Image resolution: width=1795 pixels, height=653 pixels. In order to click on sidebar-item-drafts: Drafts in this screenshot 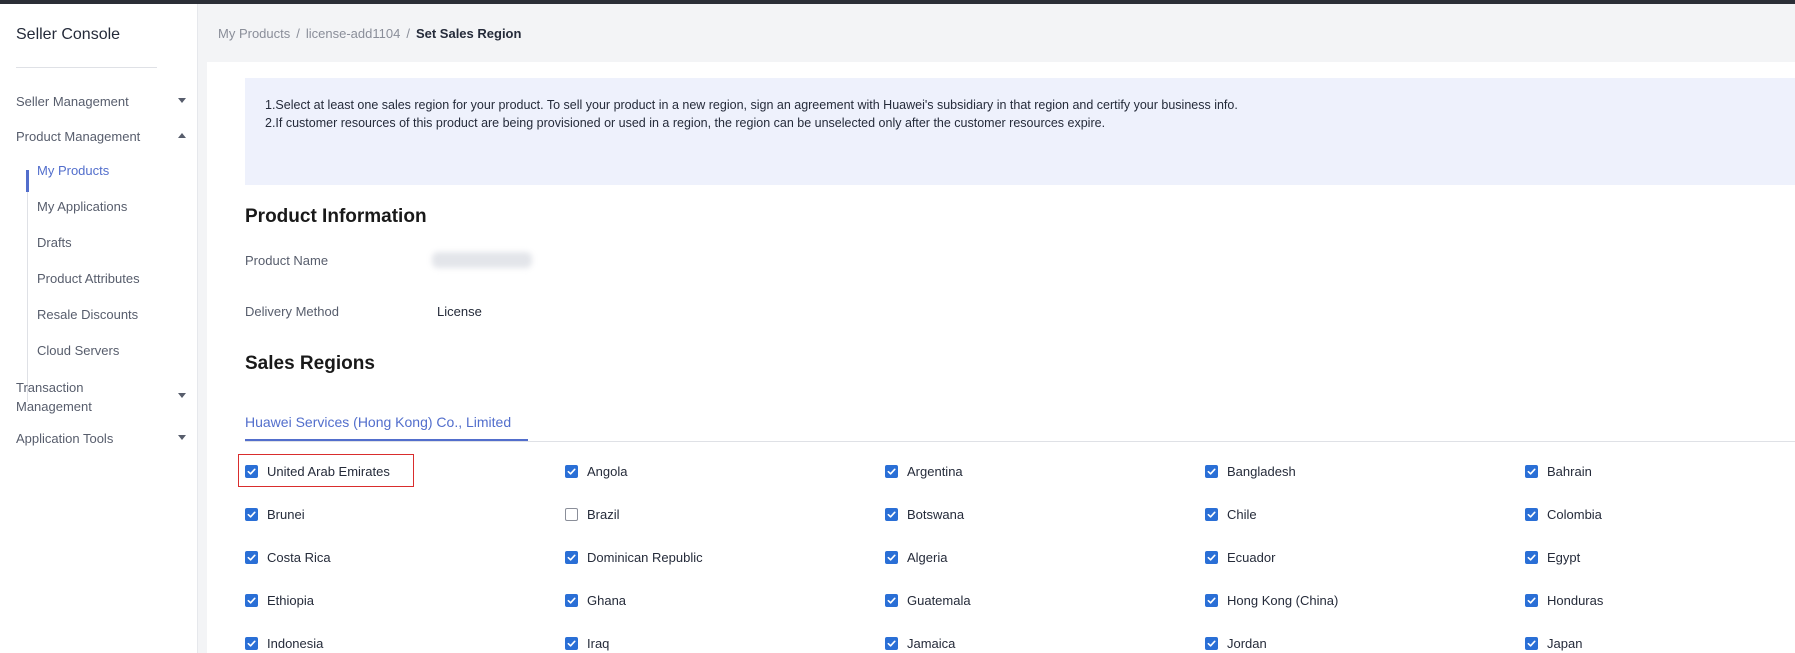, I will do `click(54, 242)`.